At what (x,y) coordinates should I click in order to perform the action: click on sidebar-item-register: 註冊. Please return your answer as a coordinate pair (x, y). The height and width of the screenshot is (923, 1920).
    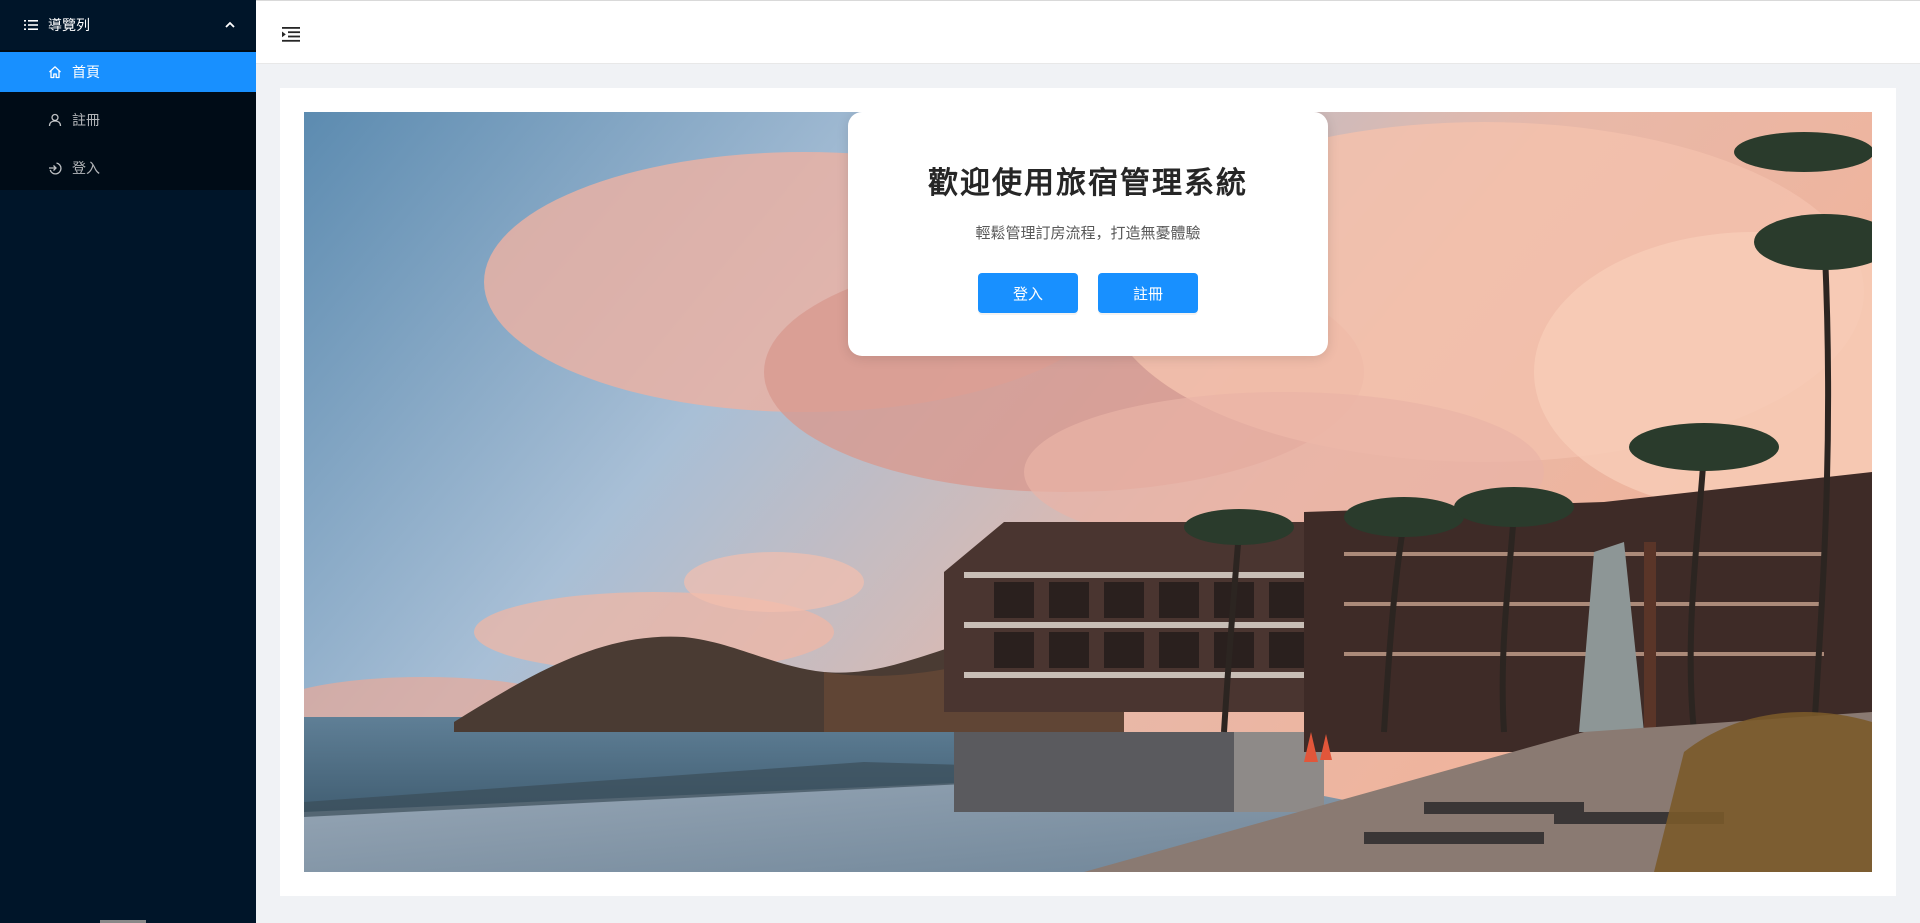
    Looking at the image, I should click on (128, 120).